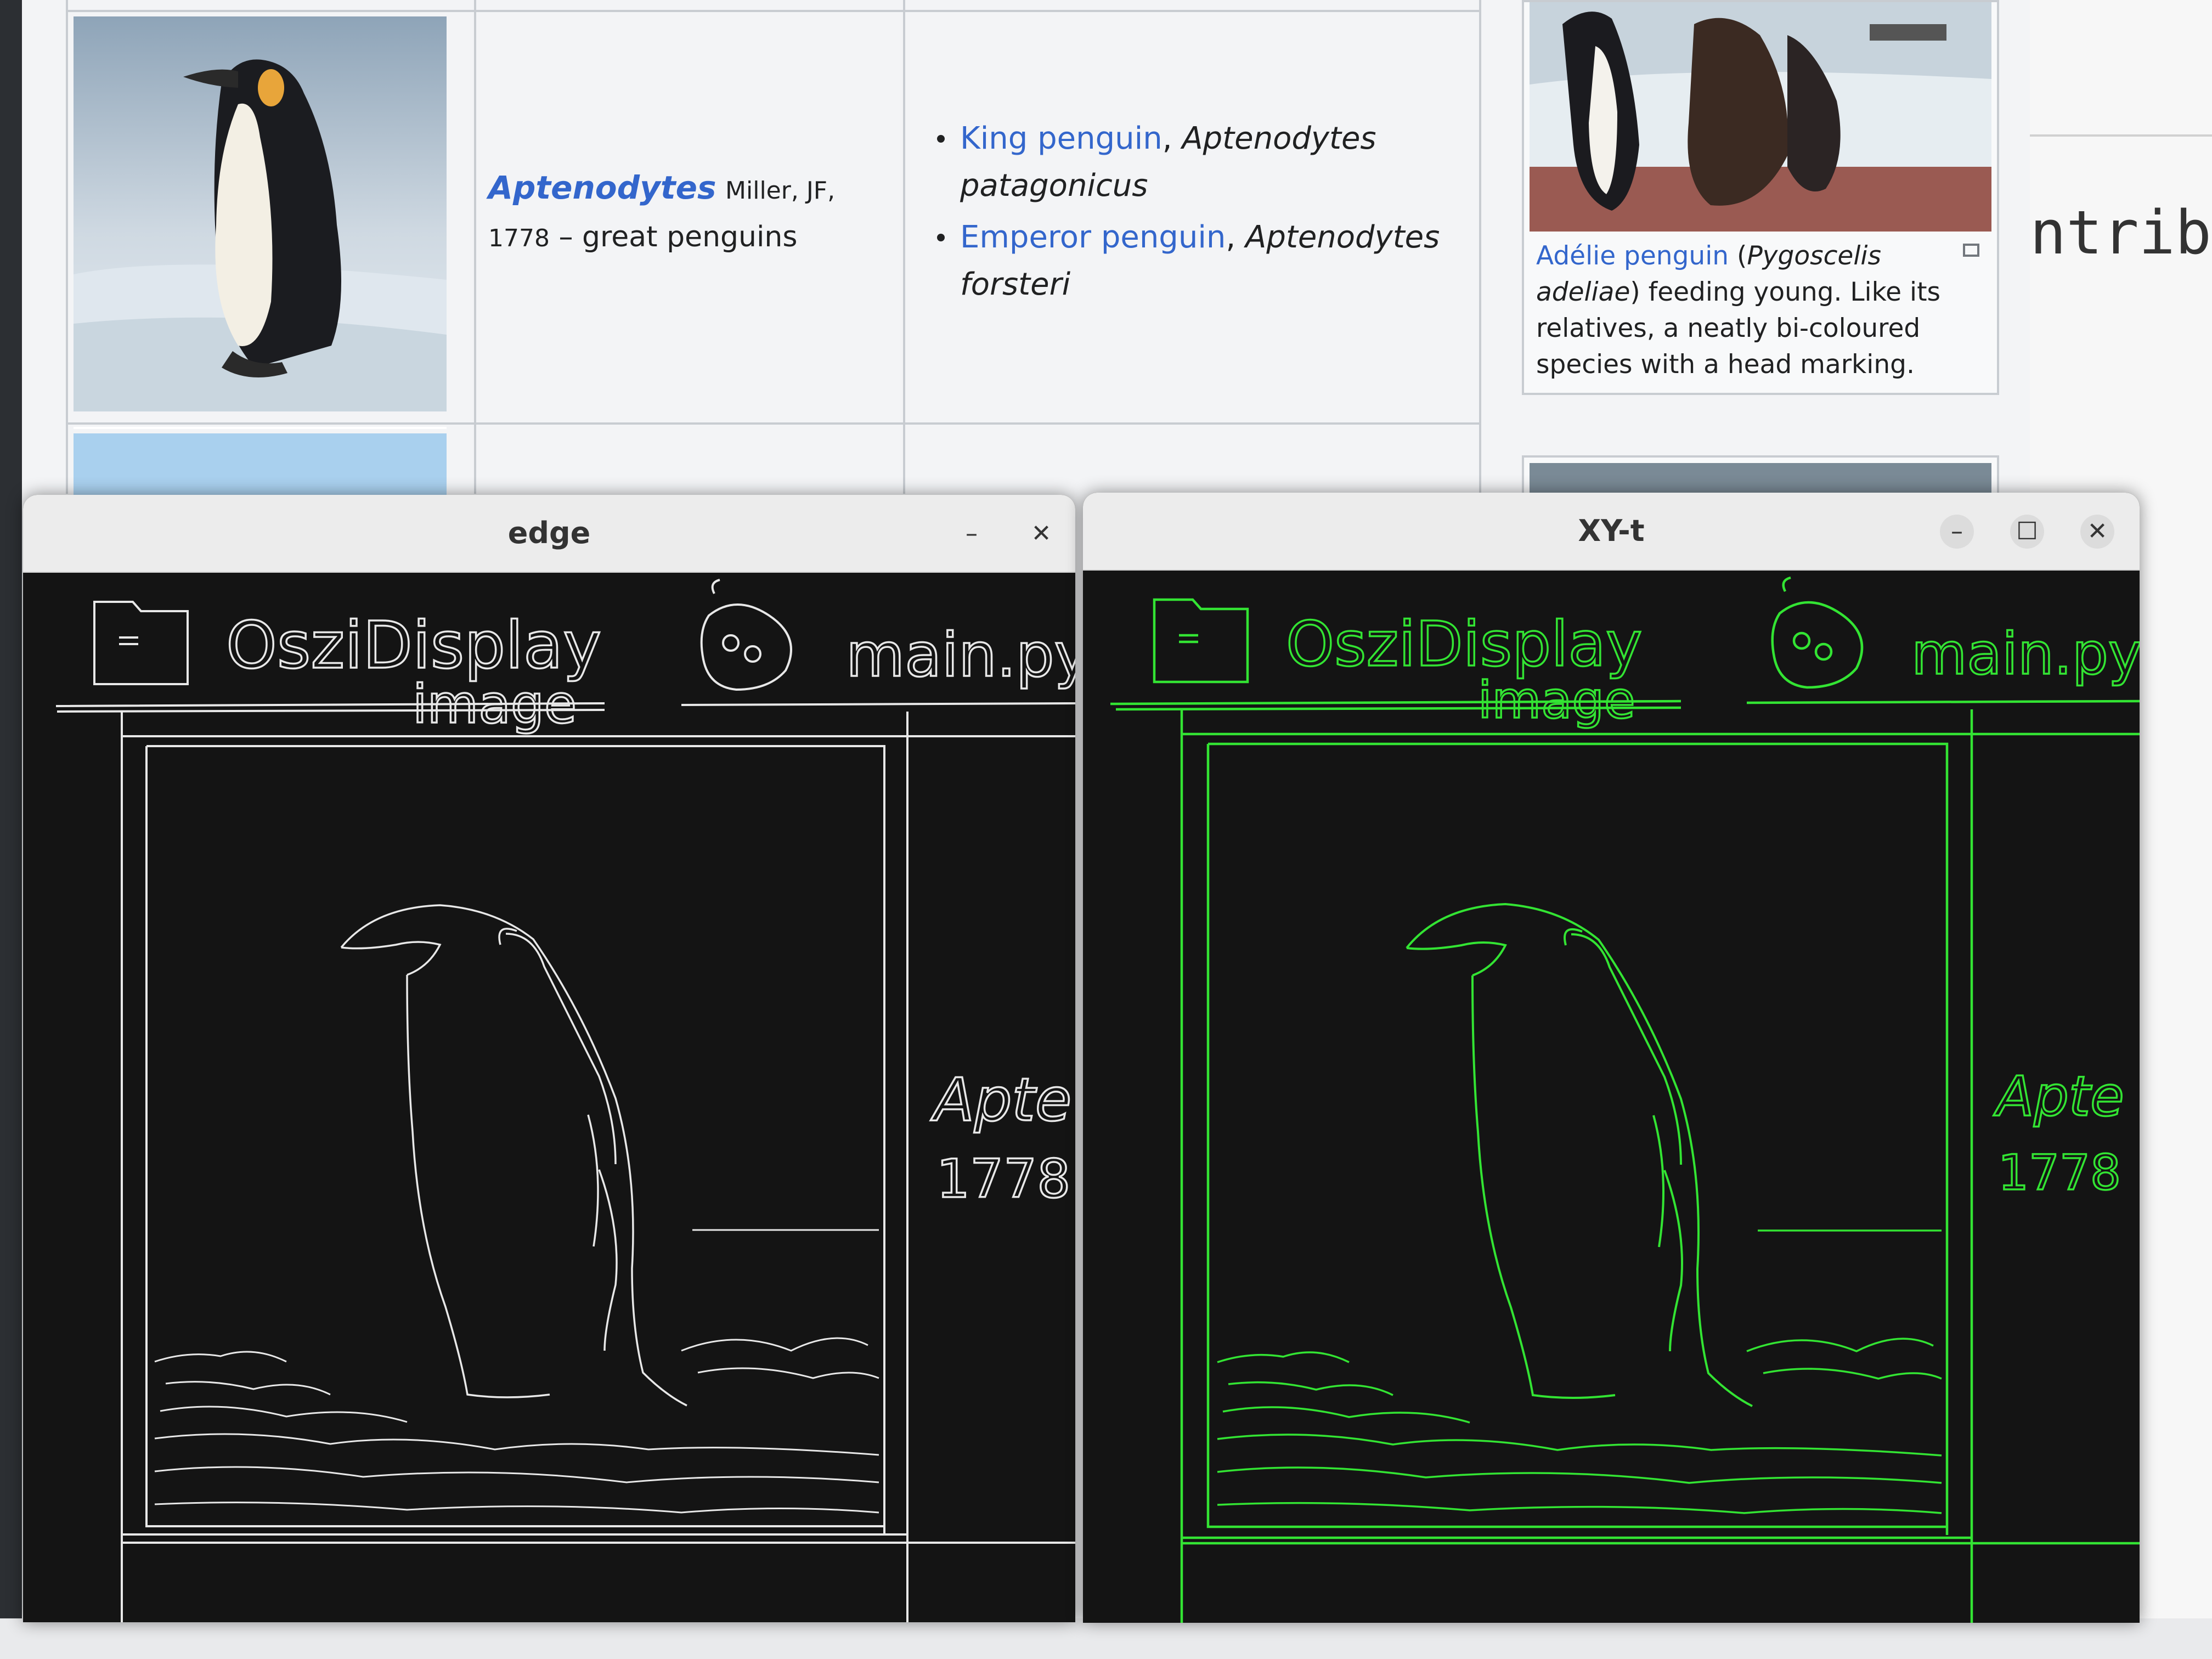  Describe the element at coordinates (1003, 1179) in the screenshot. I see `year-fragment-outline: 1778` at that location.